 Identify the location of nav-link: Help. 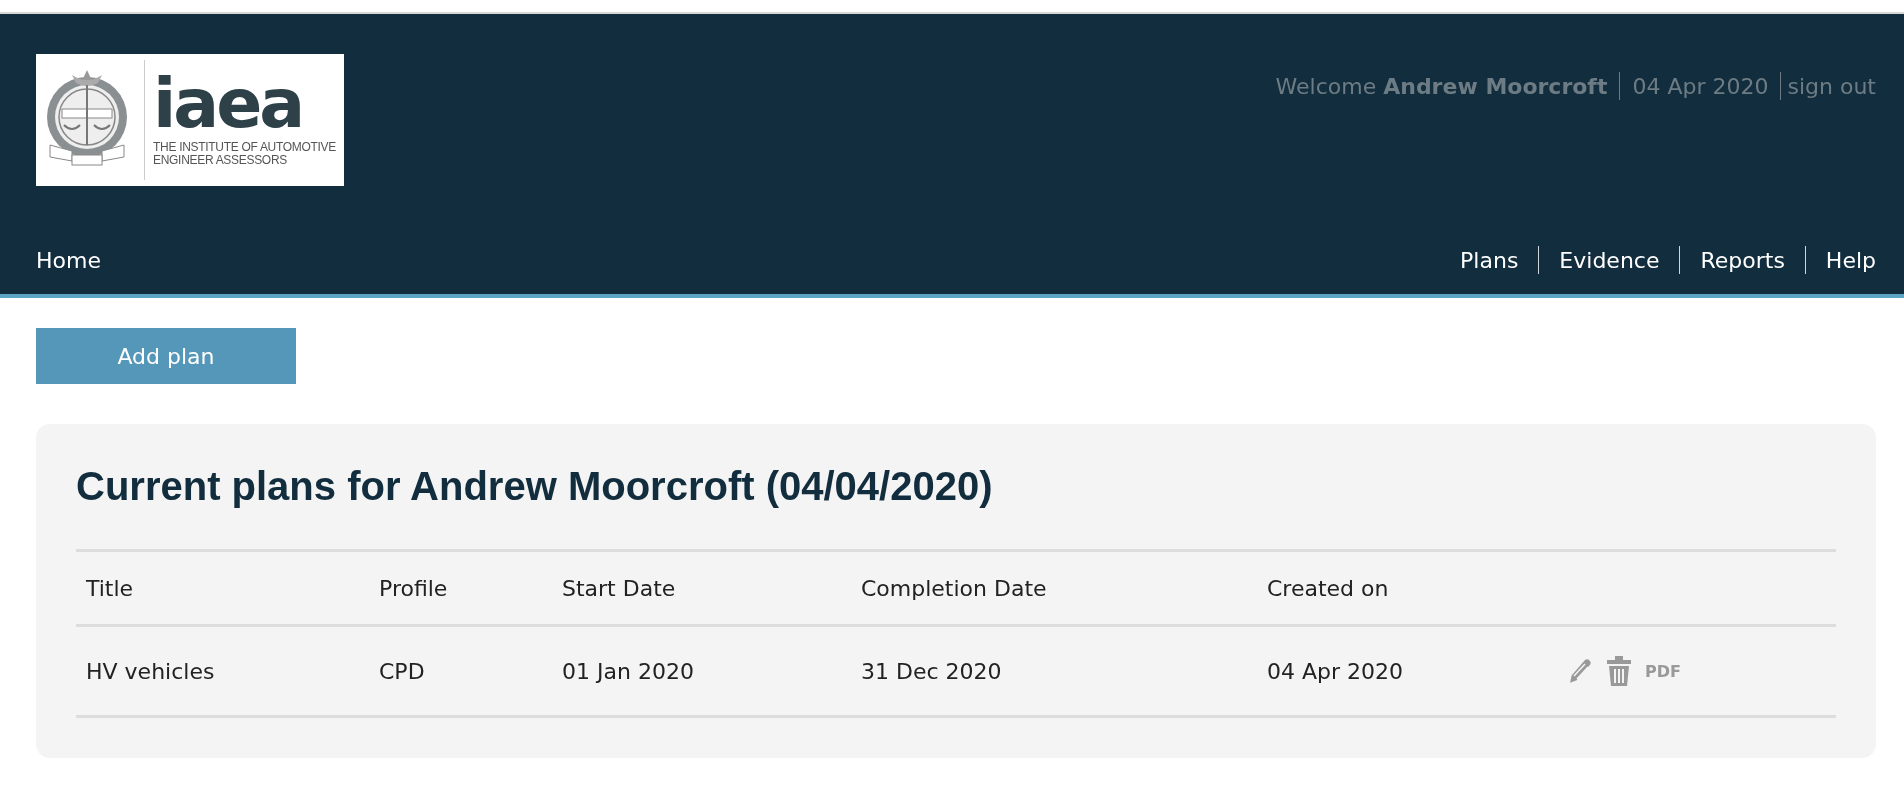
(1850, 260).